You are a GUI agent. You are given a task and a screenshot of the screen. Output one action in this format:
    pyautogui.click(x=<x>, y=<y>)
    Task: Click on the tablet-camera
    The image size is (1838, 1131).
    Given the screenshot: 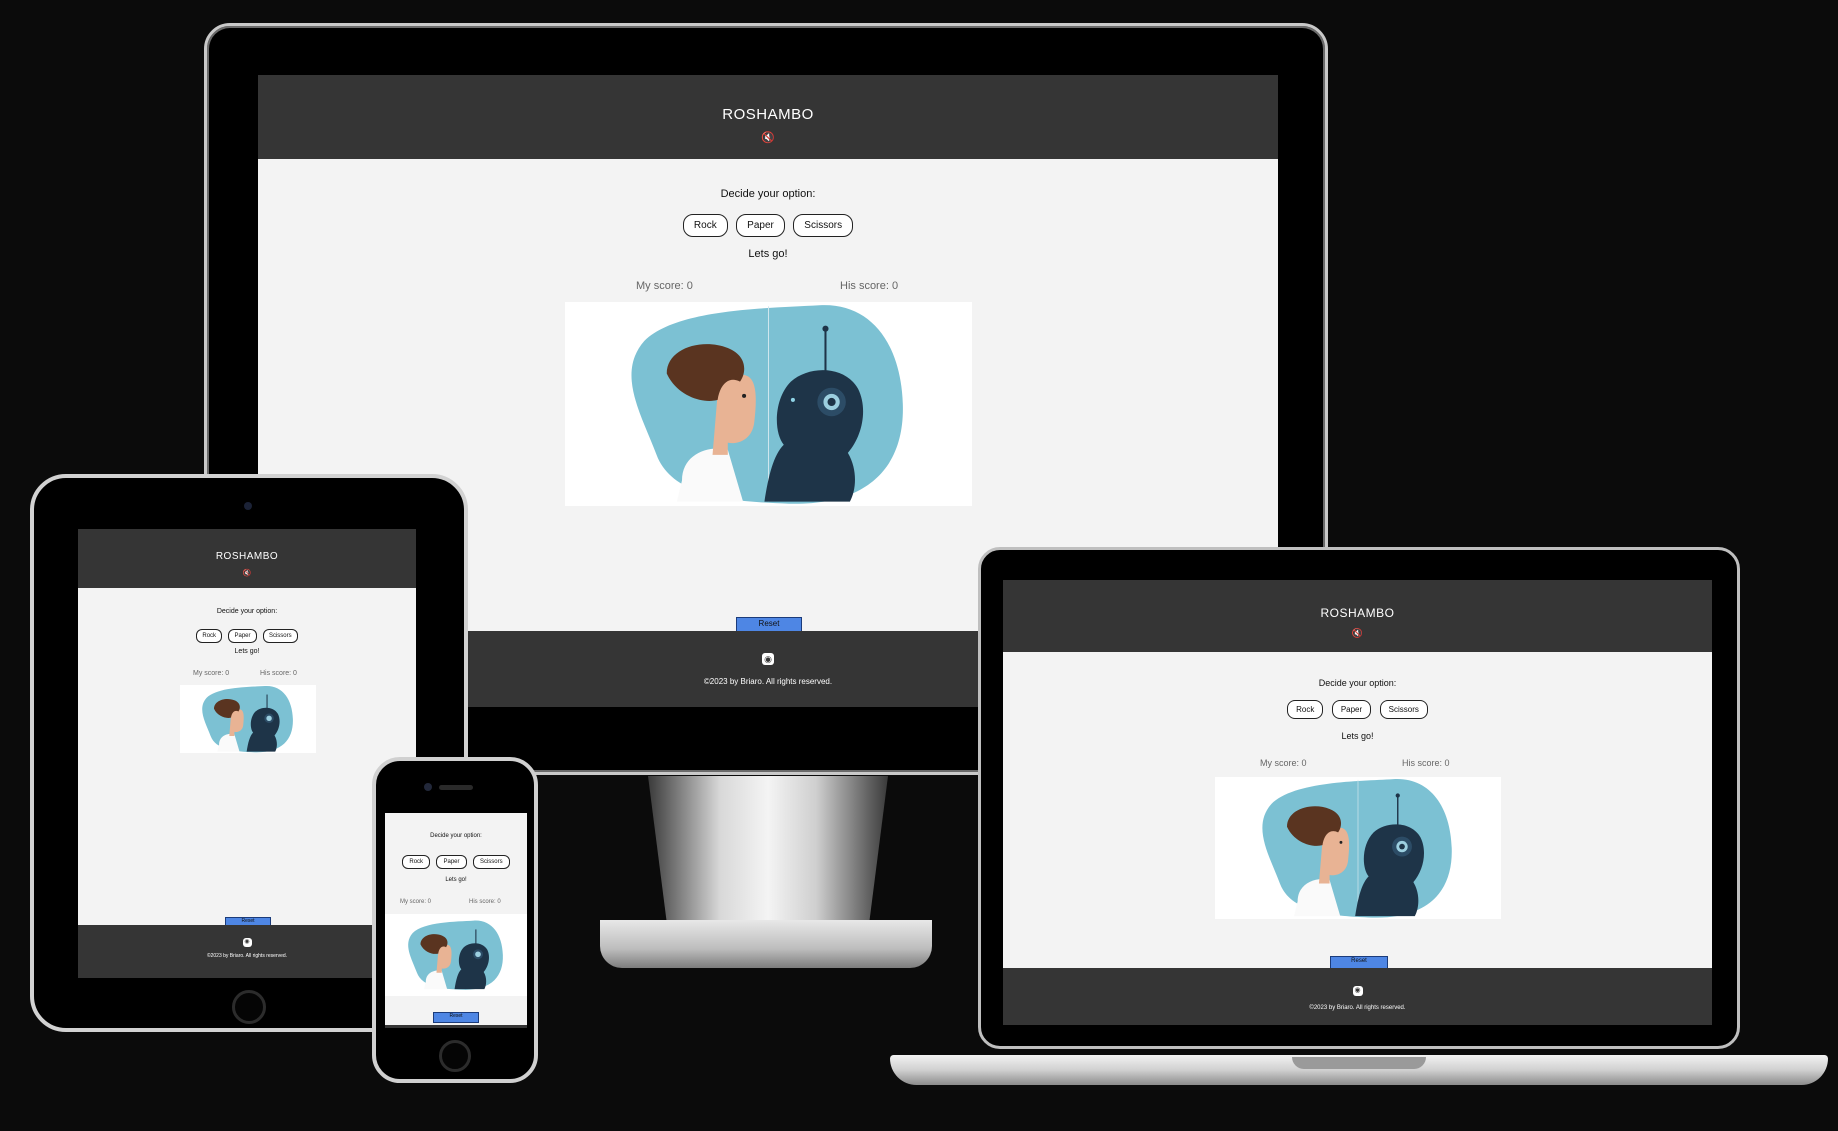 What is the action you would take?
    pyautogui.click(x=248, y=506)
    